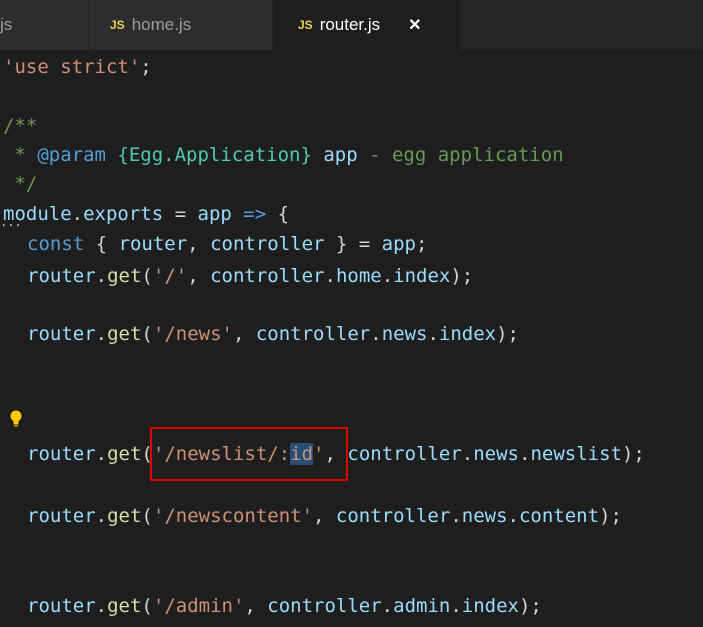 This screenshot has width=703, height=627. I want to click on code-string: '/newscontent', so click(233, 516).